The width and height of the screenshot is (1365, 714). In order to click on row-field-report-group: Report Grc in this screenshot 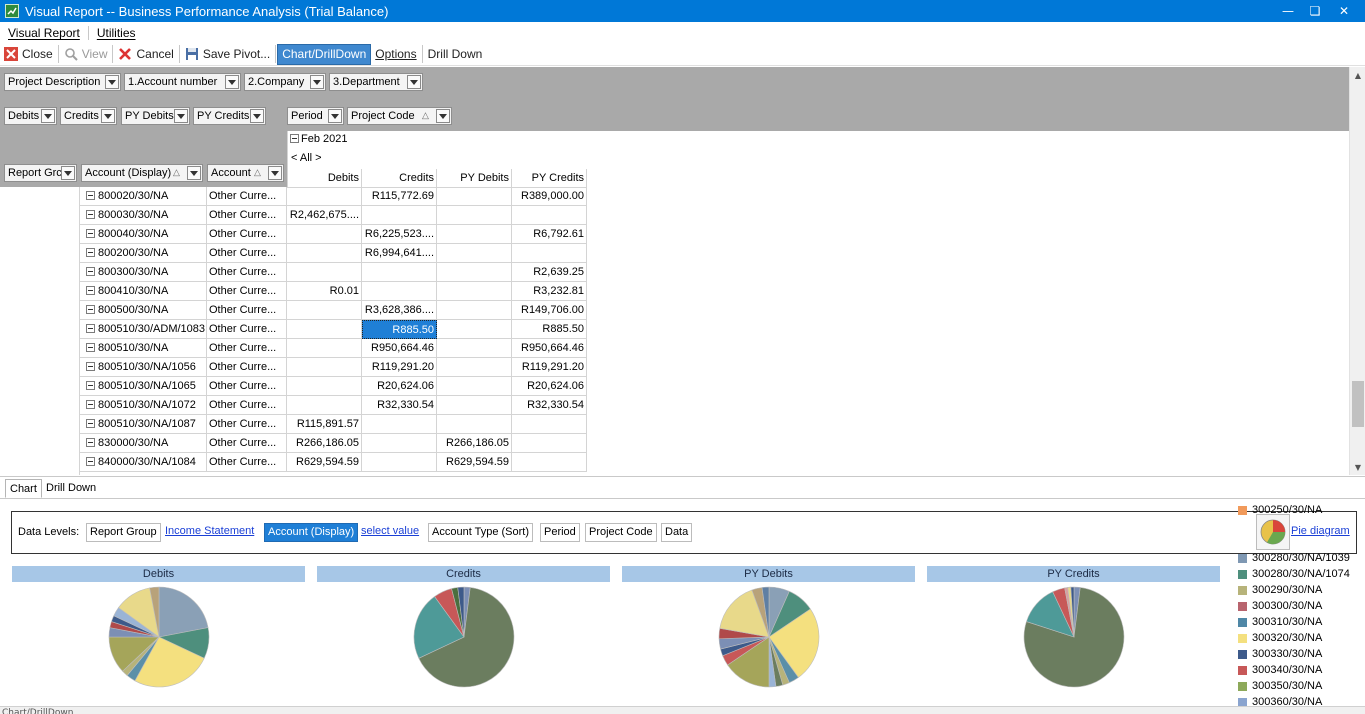, I will do `click(40, 173)`.